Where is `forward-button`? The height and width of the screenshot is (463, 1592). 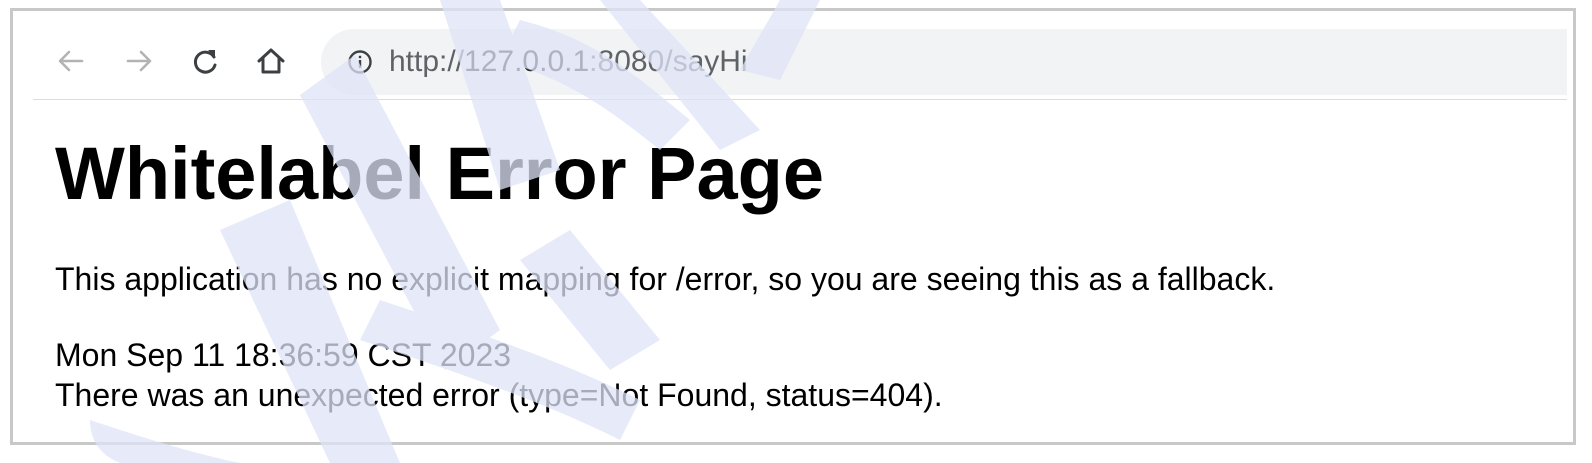
forward-button is located at coordinates (139, 61).